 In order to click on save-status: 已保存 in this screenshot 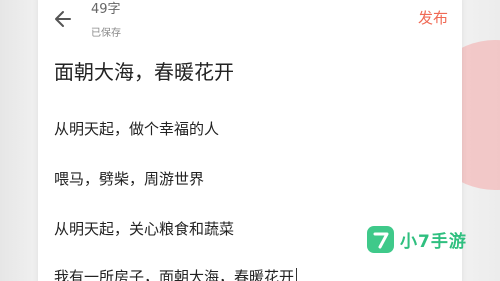, I will do `click(106, 33)`.